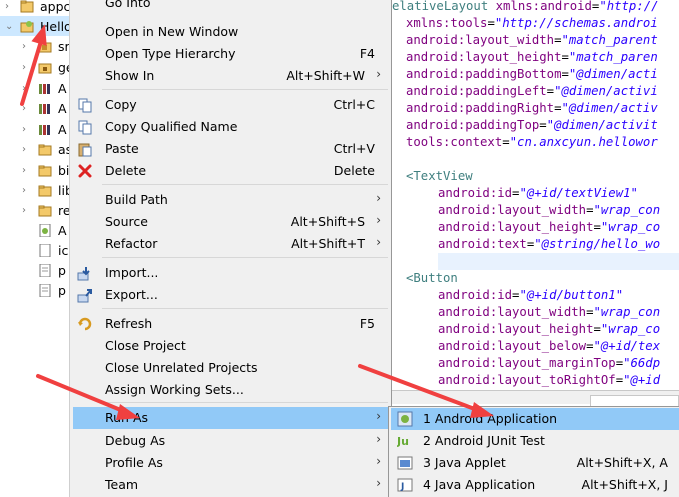  I want to click on code-line: android:text="@string/hello_wo, so click(549, 244).